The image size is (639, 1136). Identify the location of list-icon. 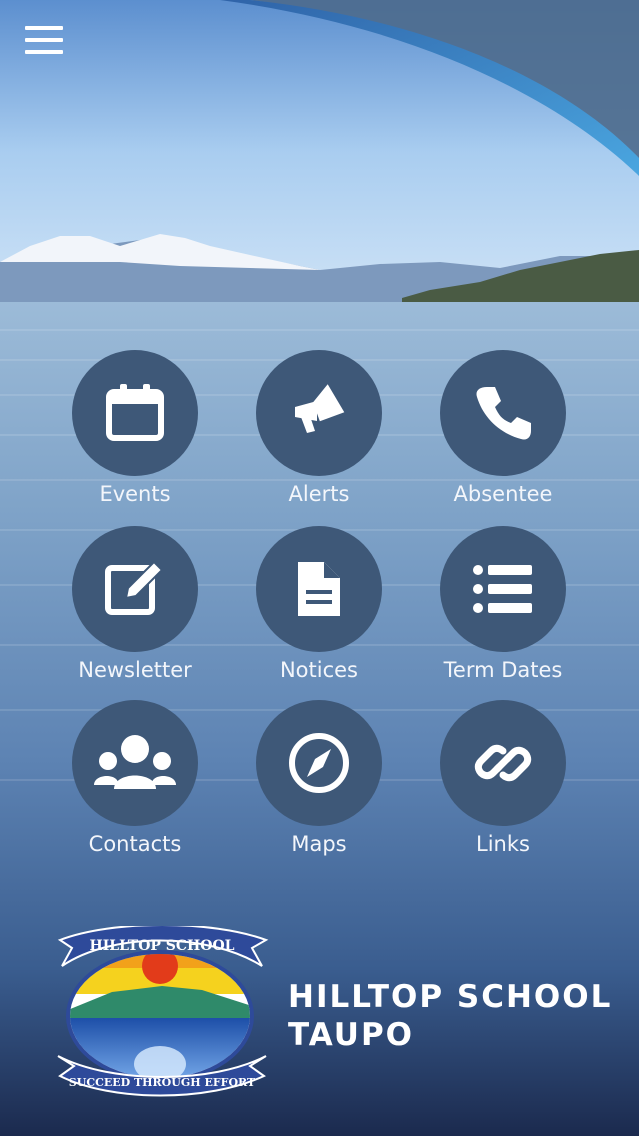
(502, 589).